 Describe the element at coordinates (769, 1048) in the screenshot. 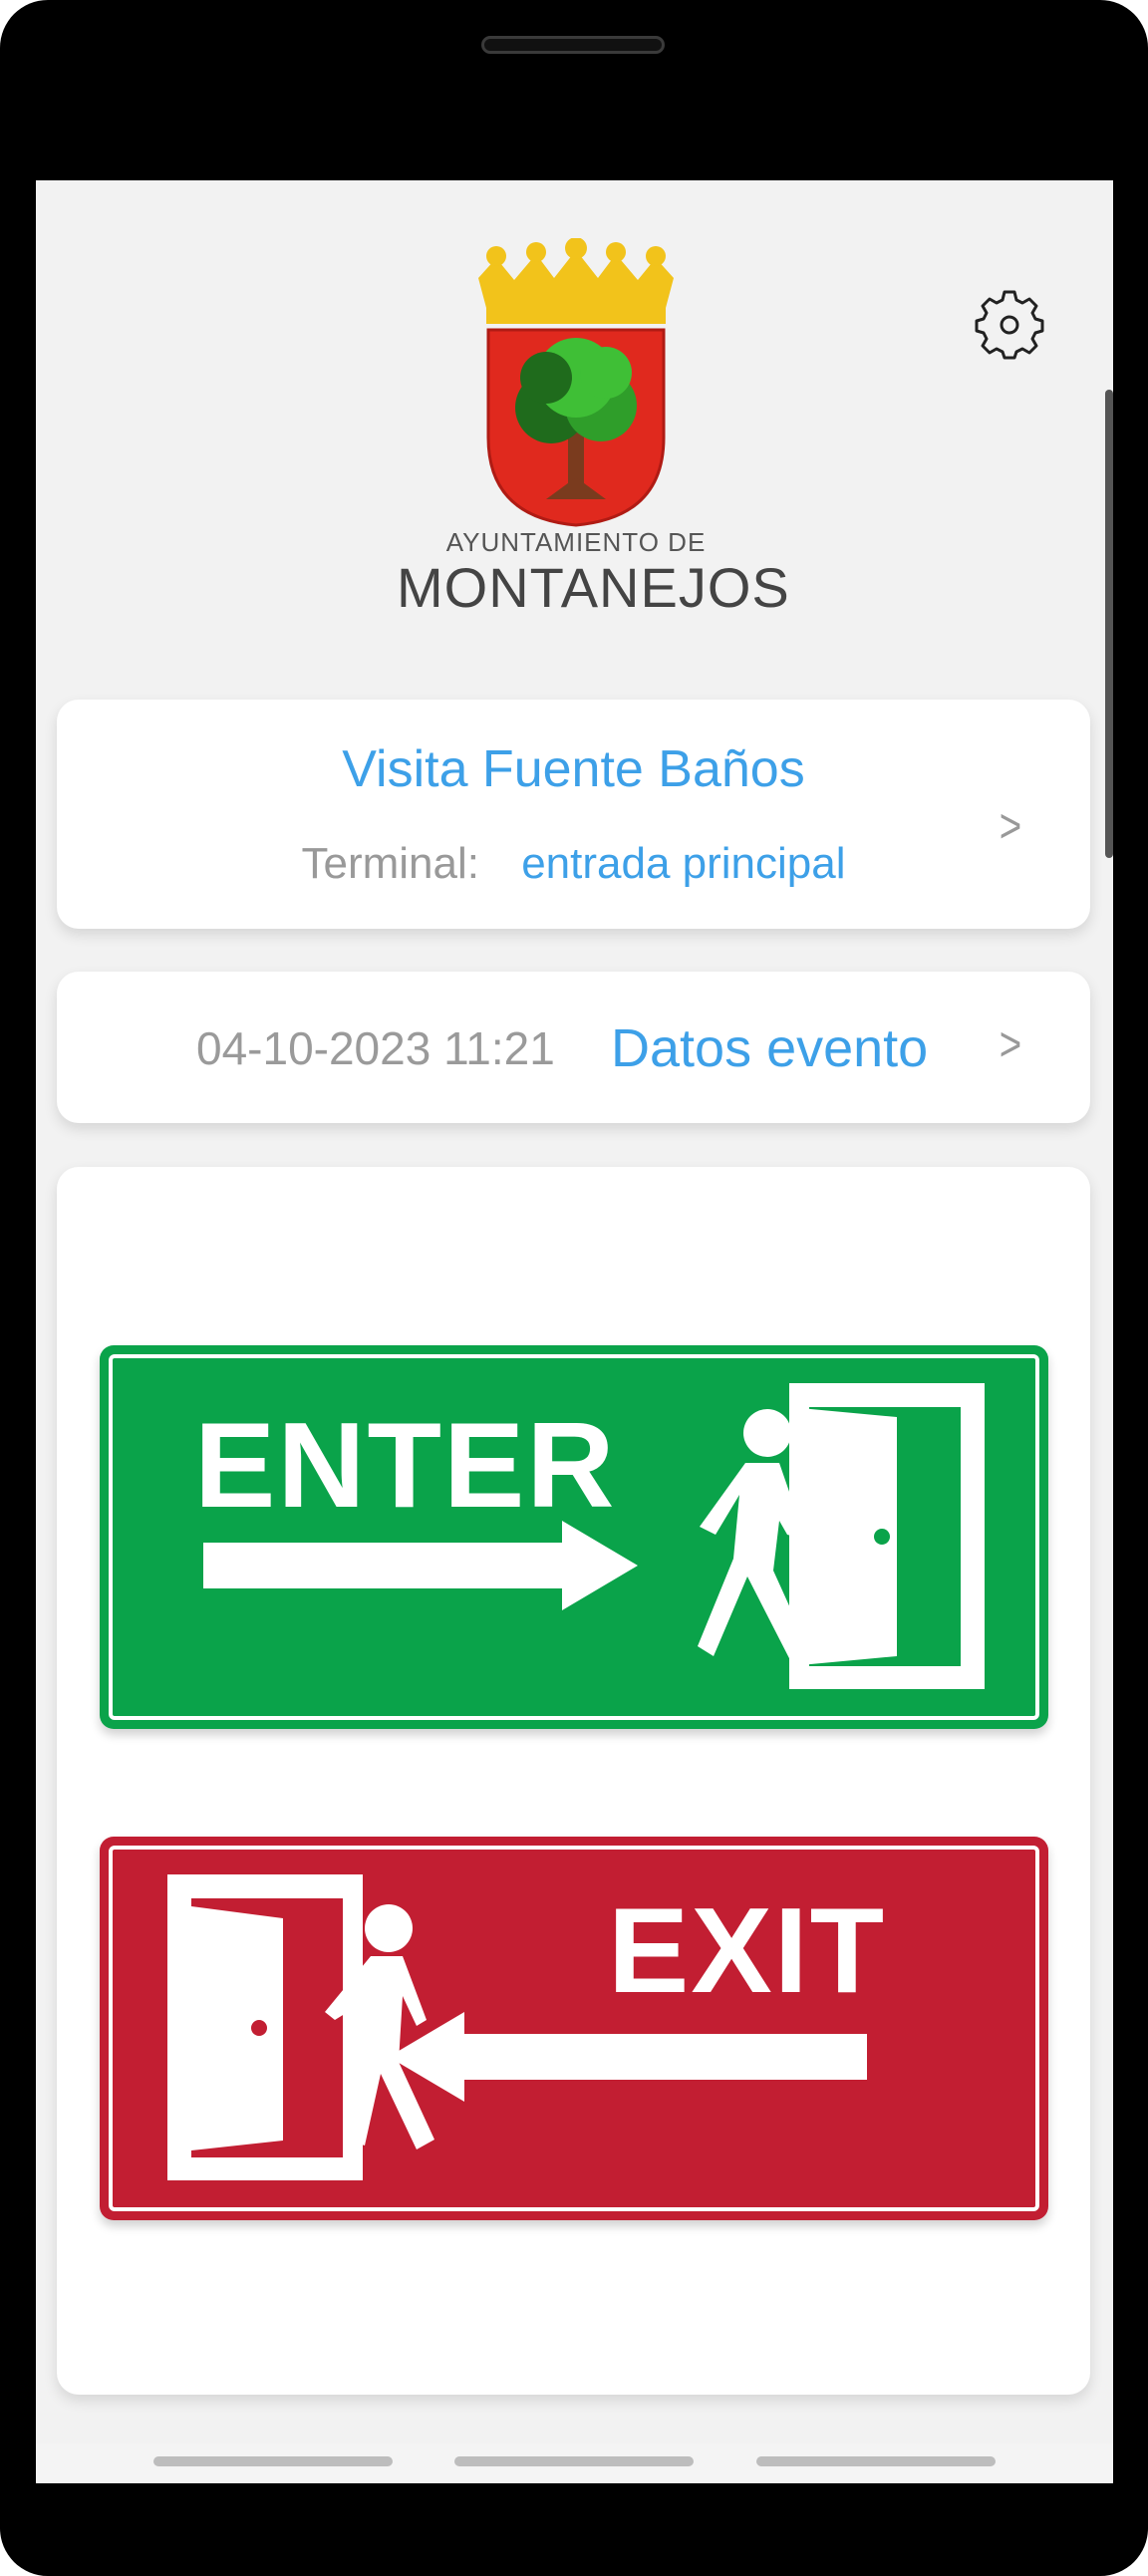

I see `event-data-link: Datos evento` at that location.